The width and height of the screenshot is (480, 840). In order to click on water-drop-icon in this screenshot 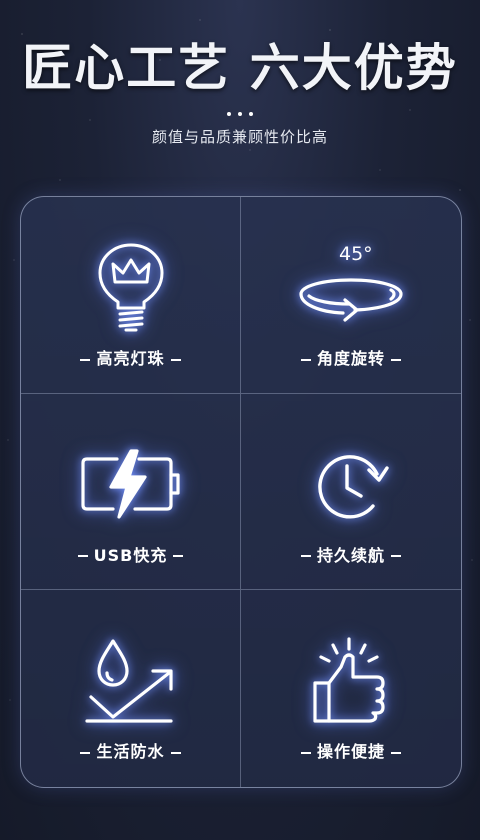, I will do `click(131, 680)`.